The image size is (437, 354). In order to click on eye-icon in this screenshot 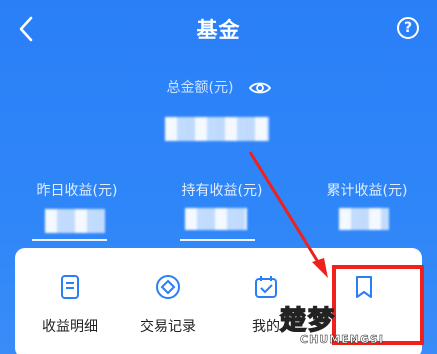, I will do `click(259, 88)`.